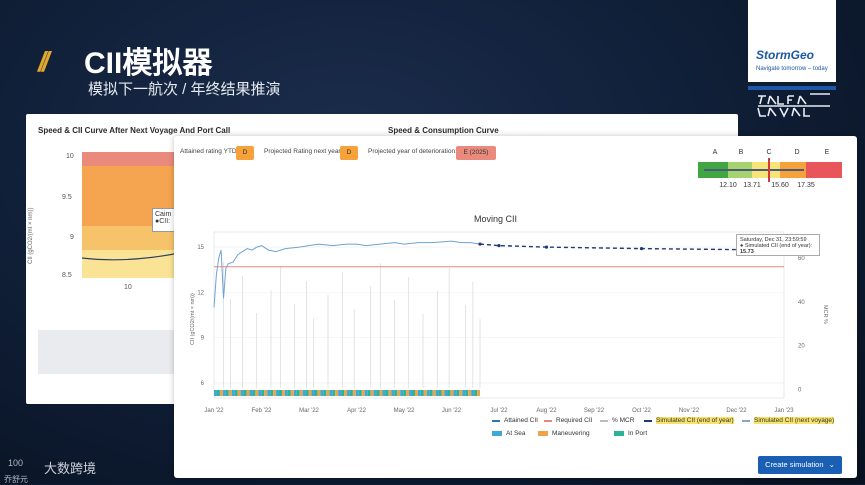 Image resolution: width=865 pixels, height=485 pixels. Describe the element at coordinates (499, 411) in the screenshot. I see `x-tick-label: Jul '22` at that location.